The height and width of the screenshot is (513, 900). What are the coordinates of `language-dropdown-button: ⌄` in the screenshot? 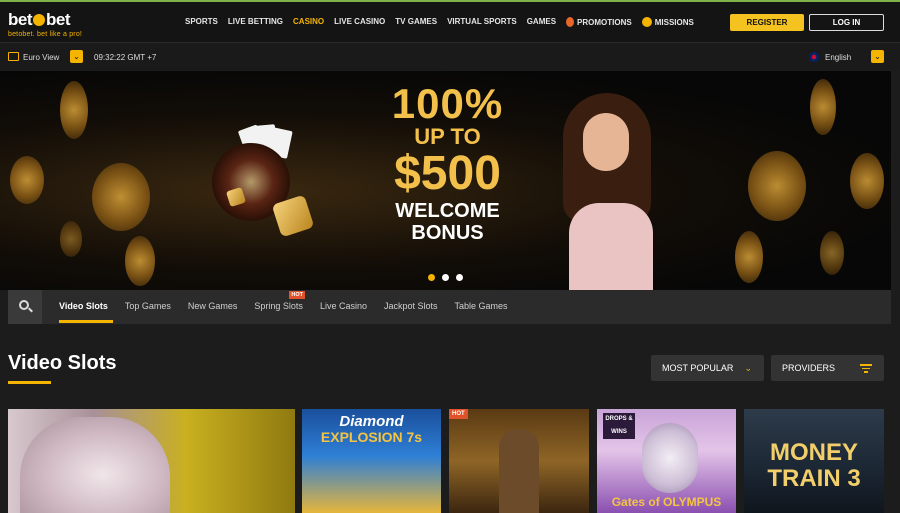 It's located at (877, 56).